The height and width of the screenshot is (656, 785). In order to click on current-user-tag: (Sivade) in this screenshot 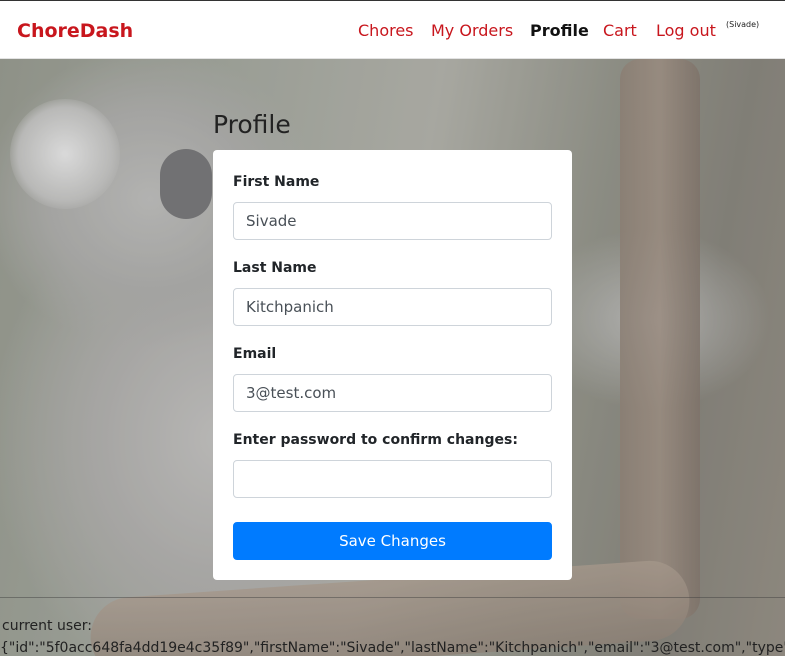, I will do `click(743, 24)`.